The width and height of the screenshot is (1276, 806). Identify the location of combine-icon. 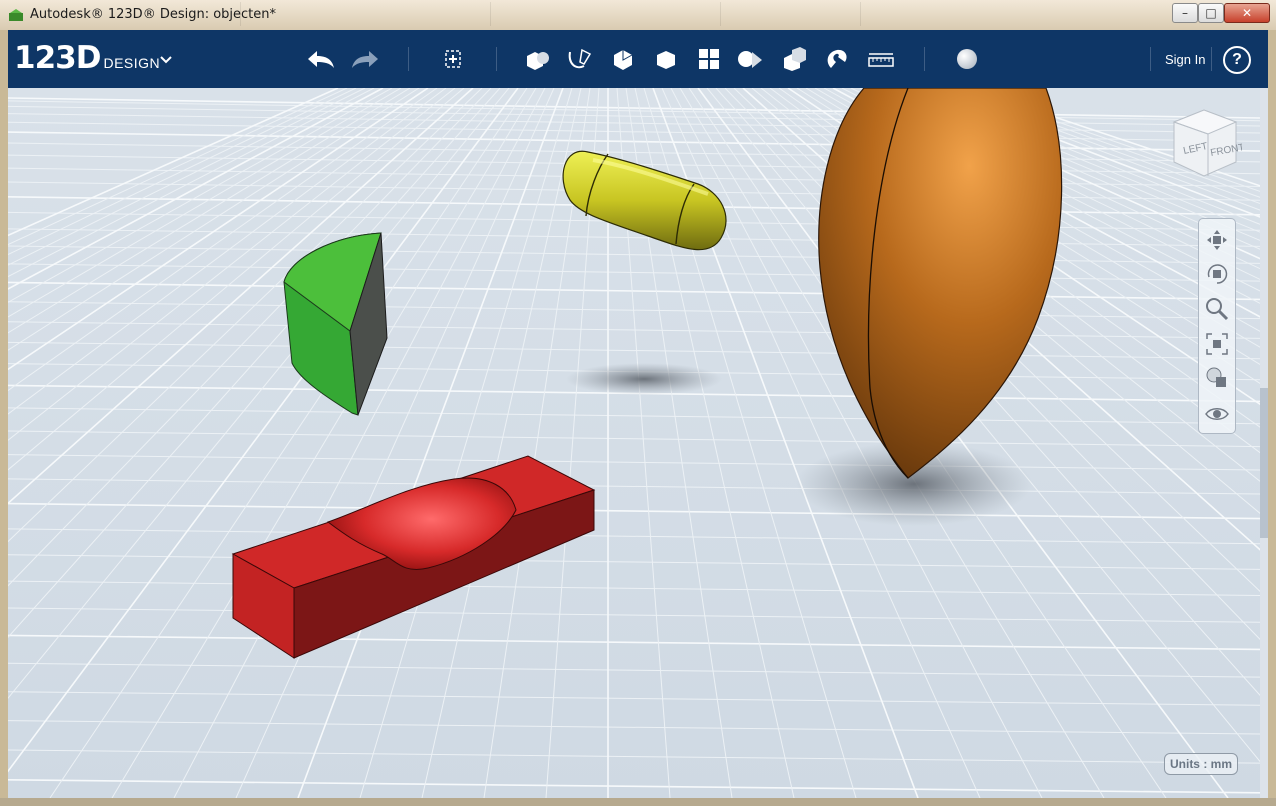
(795, 59).